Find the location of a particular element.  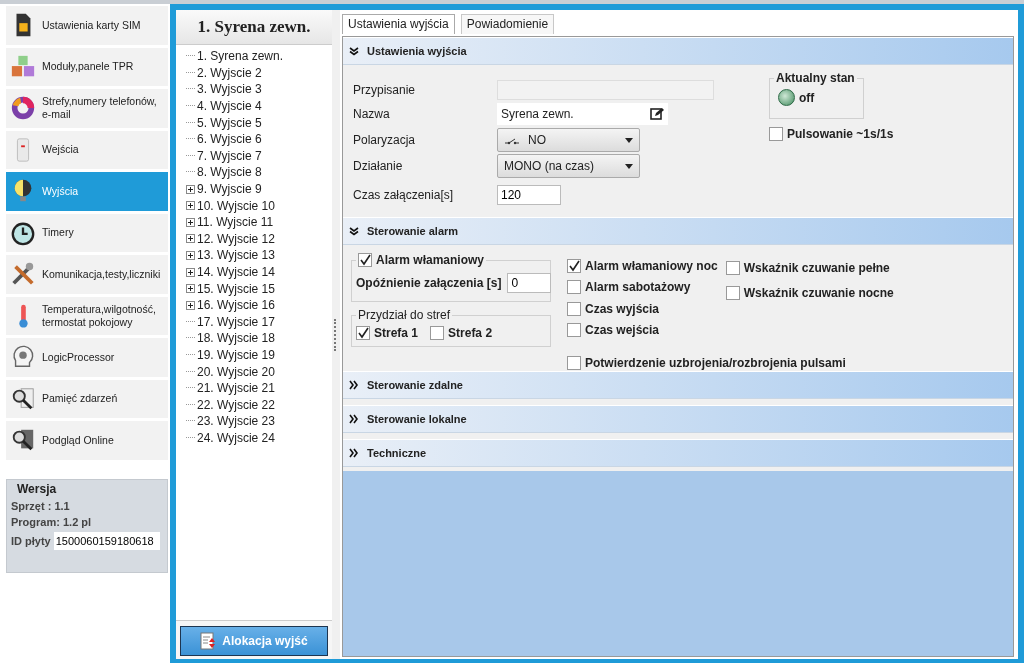

delay-field: 0 is located at coordinates (529, 283).